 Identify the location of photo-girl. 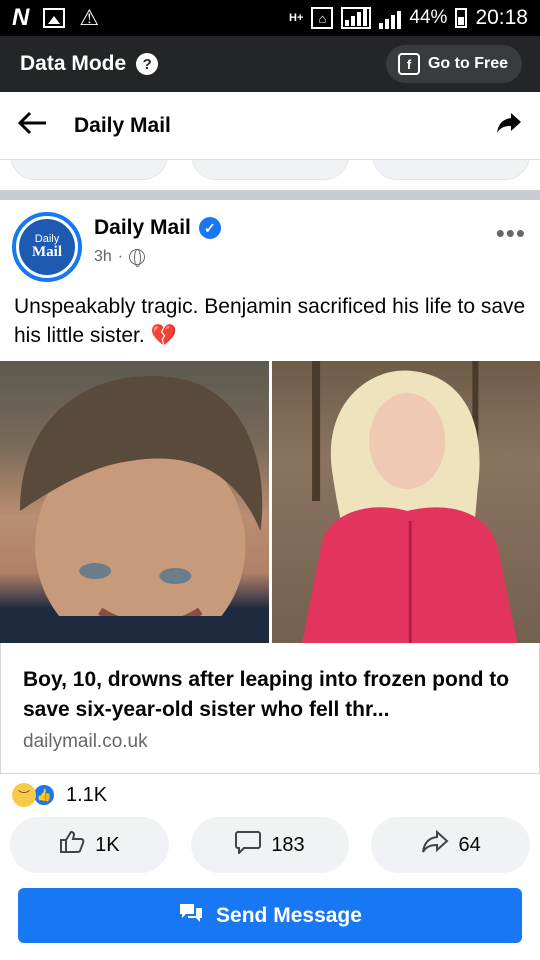
(405, 502).